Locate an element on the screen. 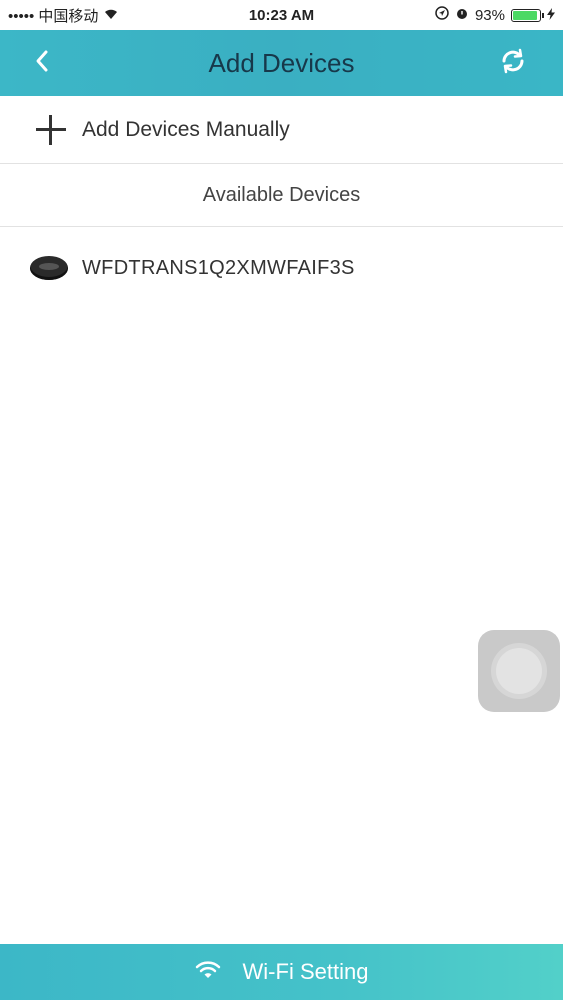  wifi-icon is located at coordinates (208, 972).